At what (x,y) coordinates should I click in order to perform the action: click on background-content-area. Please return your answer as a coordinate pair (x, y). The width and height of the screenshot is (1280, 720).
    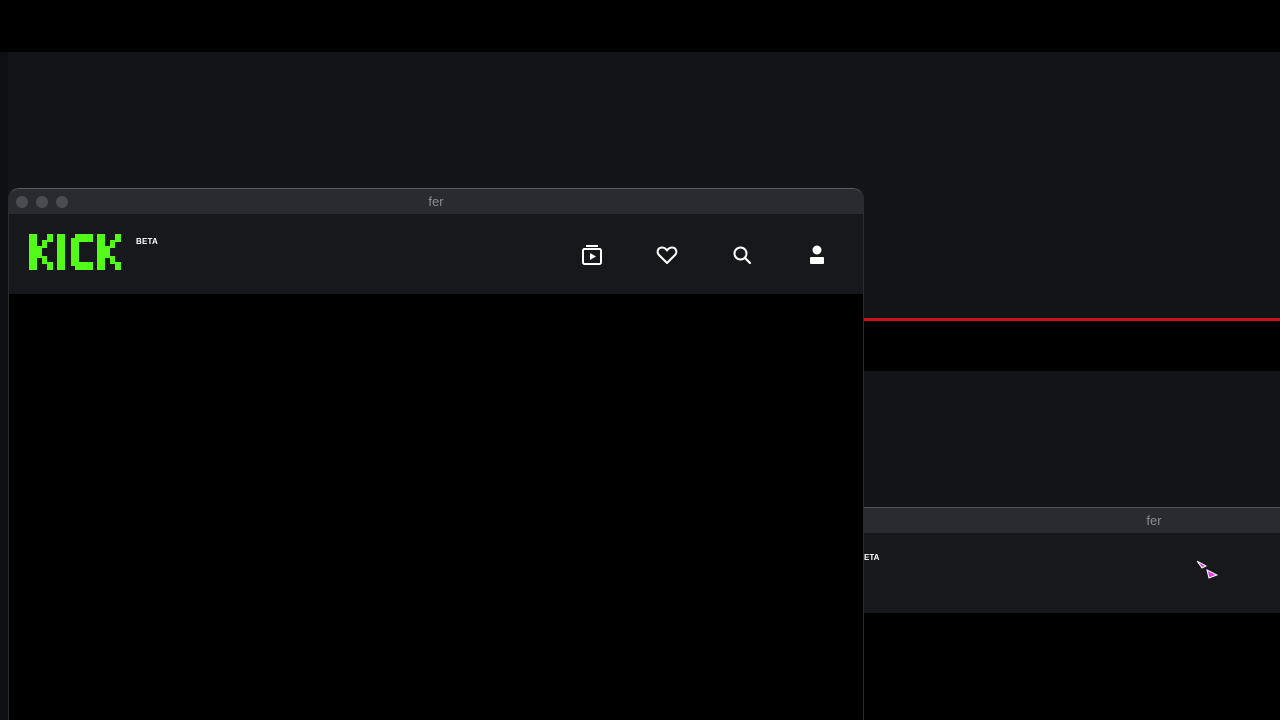
    Looking at the image, I should click on (1072, 439).